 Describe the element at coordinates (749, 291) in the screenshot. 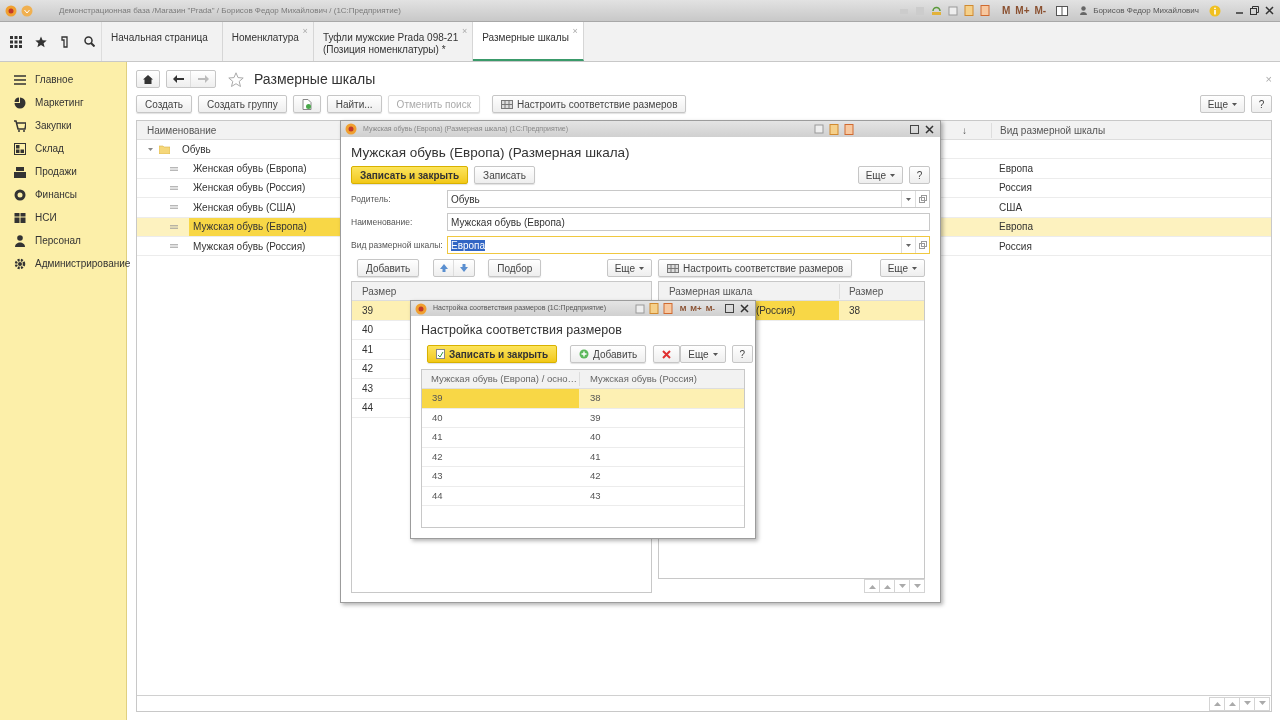

I see `column-header: Размерная шкала` at that location.